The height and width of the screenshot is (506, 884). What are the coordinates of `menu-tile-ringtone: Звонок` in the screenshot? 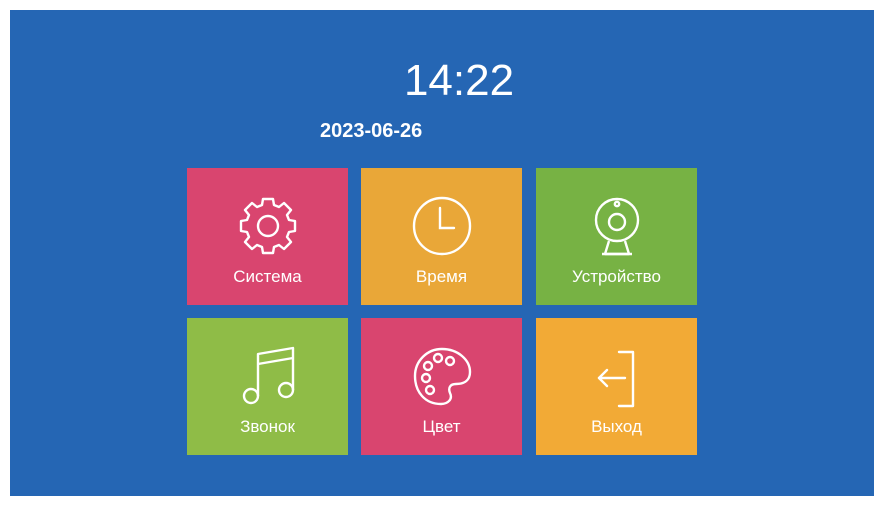 It's located at (267, 386).